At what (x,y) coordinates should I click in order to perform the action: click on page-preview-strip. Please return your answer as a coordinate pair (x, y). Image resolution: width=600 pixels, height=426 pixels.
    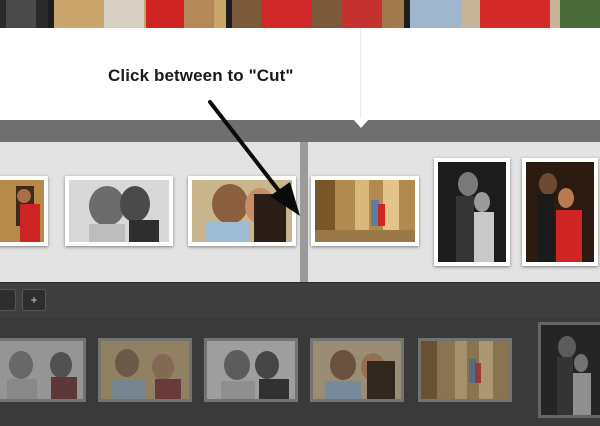
    Looking at the image, I should click on (300, 14).